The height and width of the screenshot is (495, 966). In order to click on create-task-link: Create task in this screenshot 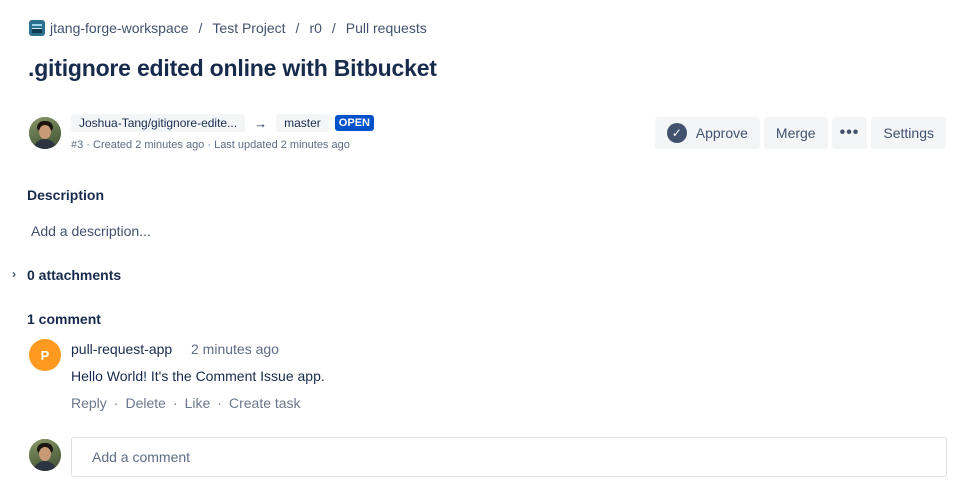, I will do `click(265, 403)`.